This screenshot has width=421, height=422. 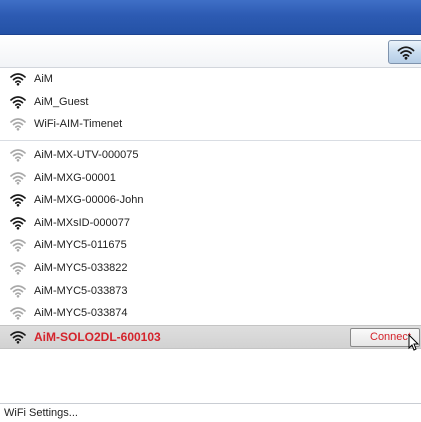 I want to click on network-name: AiM-MXsID-000077, so click(x=82, y=222).